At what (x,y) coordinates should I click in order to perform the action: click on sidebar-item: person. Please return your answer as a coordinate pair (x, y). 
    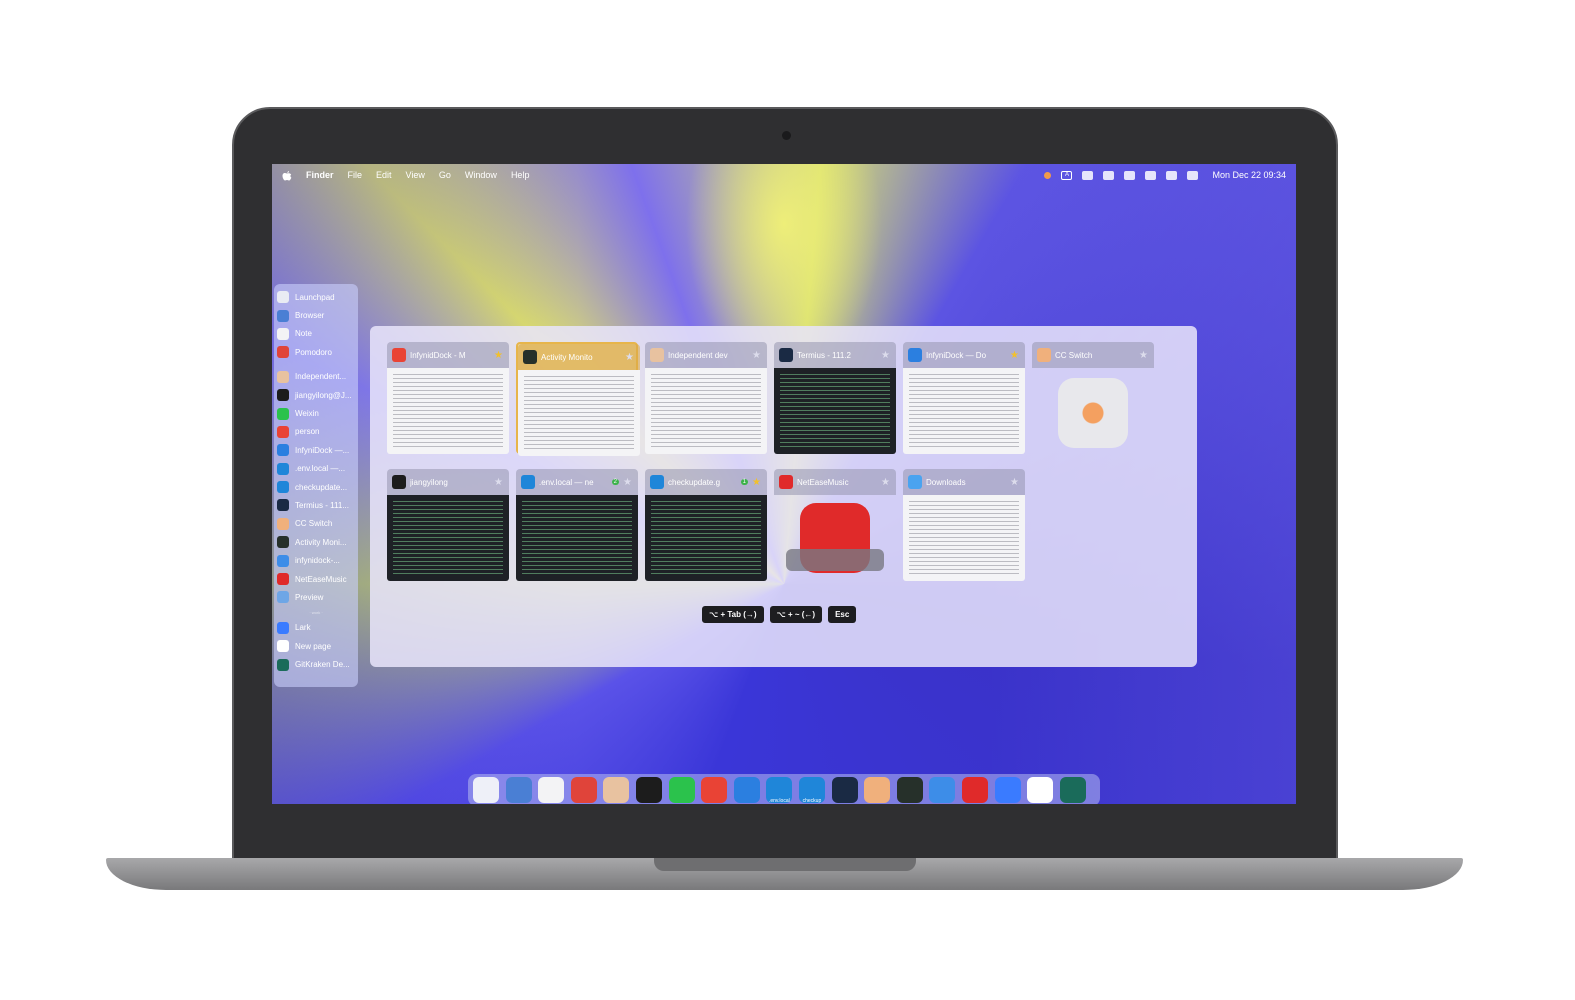
    Looking at the image, I should click on (316, 432).